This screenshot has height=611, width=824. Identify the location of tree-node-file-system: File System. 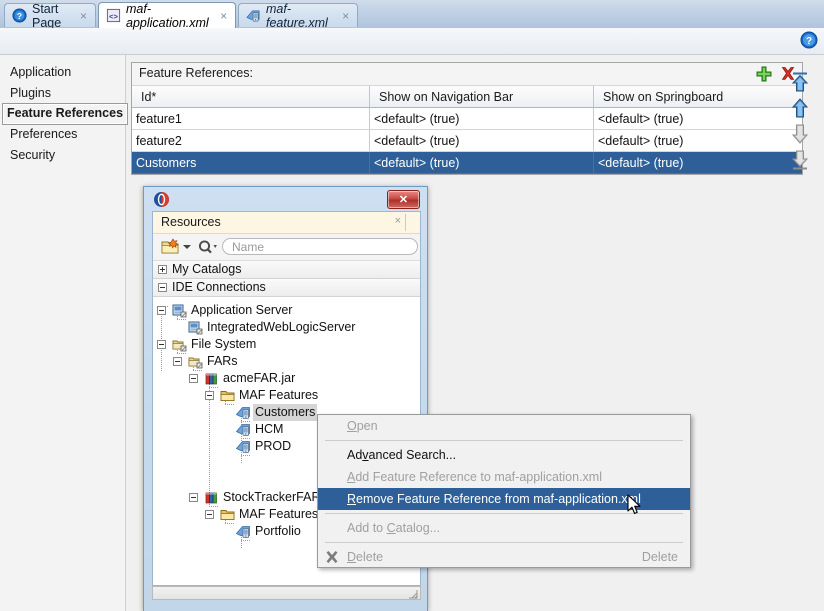
(205, 344).